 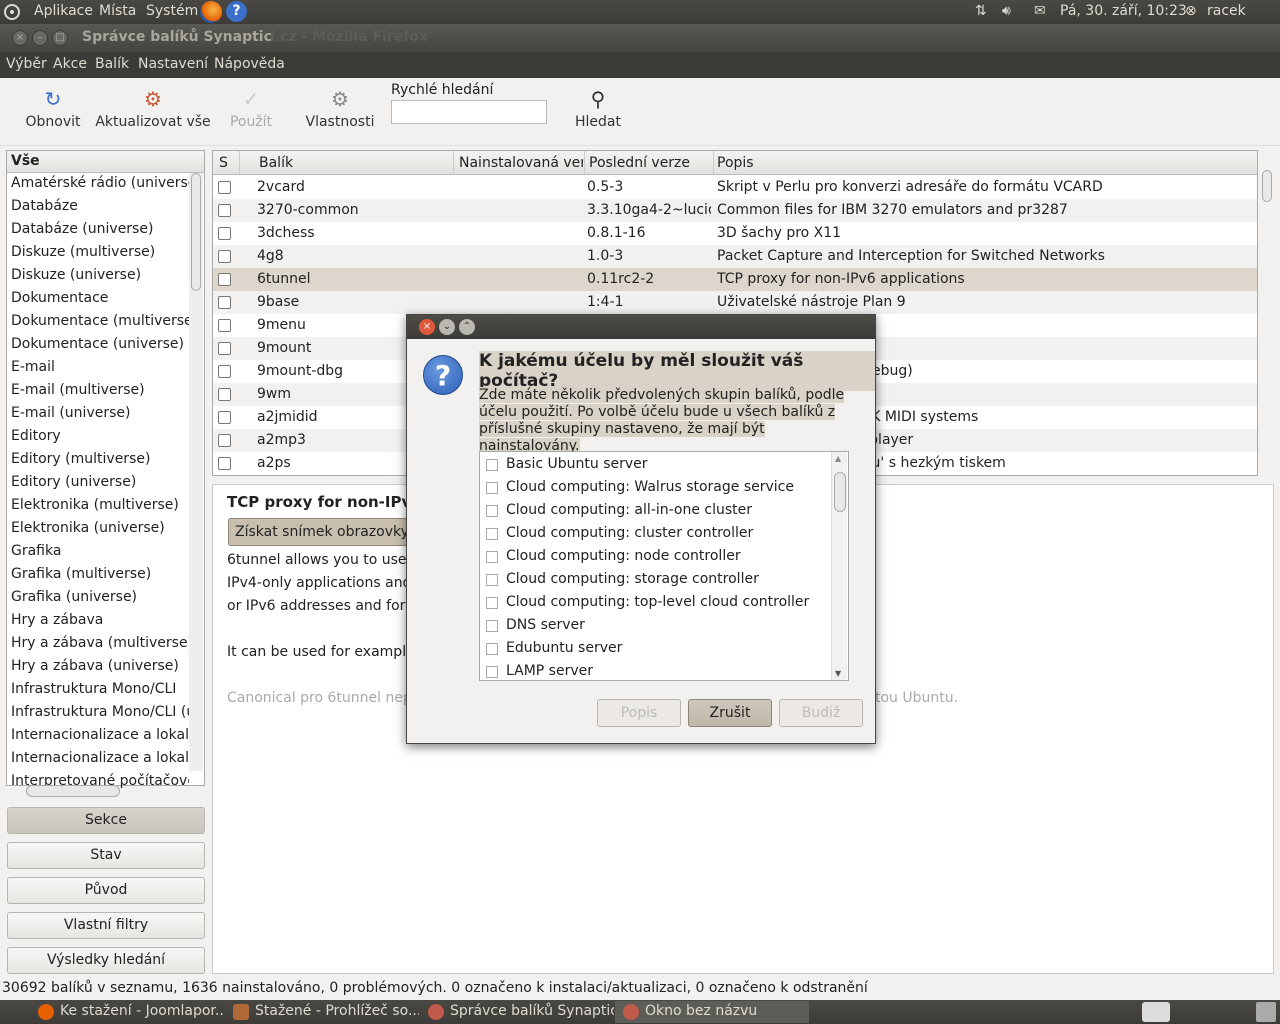 What do you see at coordinates (98, 414) in the screenshot?
I see `sidebar-item: E-mail (universe)` at bounding box center [98, 414].